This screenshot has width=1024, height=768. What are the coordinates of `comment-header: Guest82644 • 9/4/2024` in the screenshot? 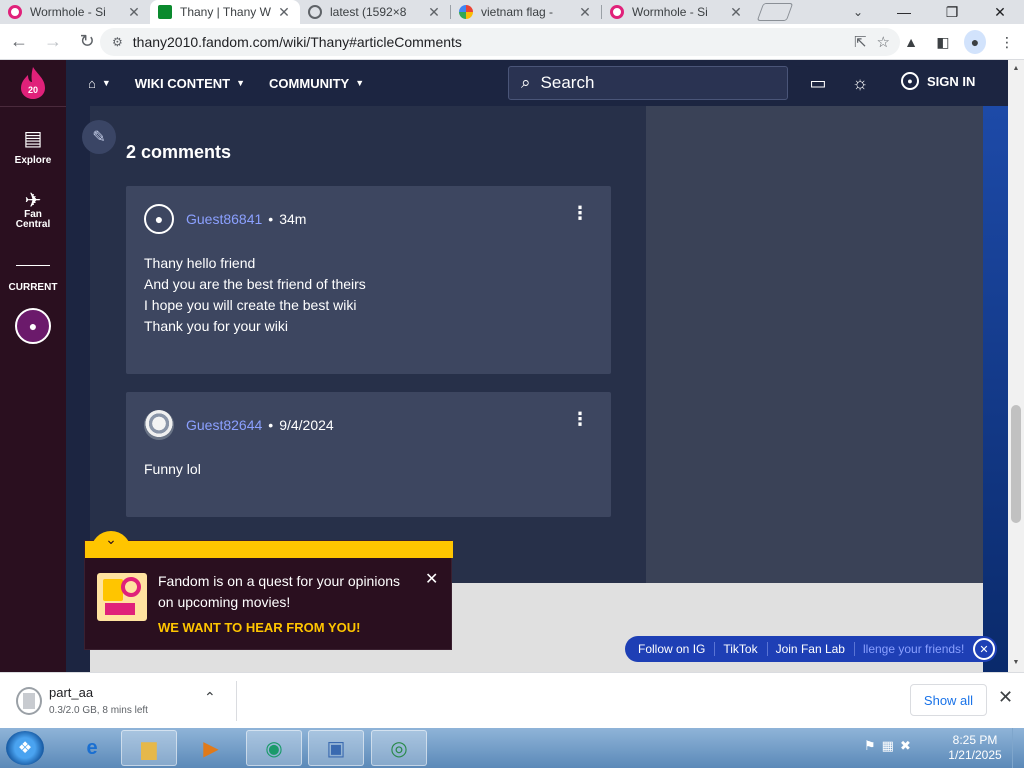 It's located at (239, 425).